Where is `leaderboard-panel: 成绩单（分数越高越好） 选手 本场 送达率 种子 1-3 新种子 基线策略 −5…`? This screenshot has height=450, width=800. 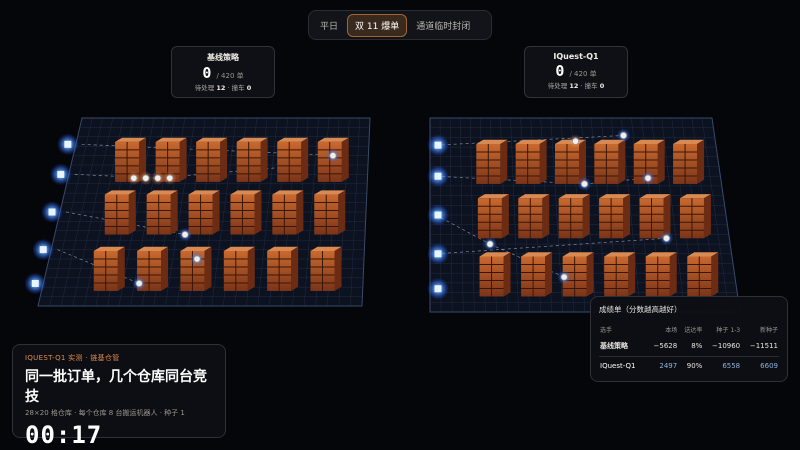
leaderboard-panel: 成绩单（分数越高越好） 选手 本场 送达率 种子 1-3 新种子 基线策略 −5… is located at coordinates (689, 339).